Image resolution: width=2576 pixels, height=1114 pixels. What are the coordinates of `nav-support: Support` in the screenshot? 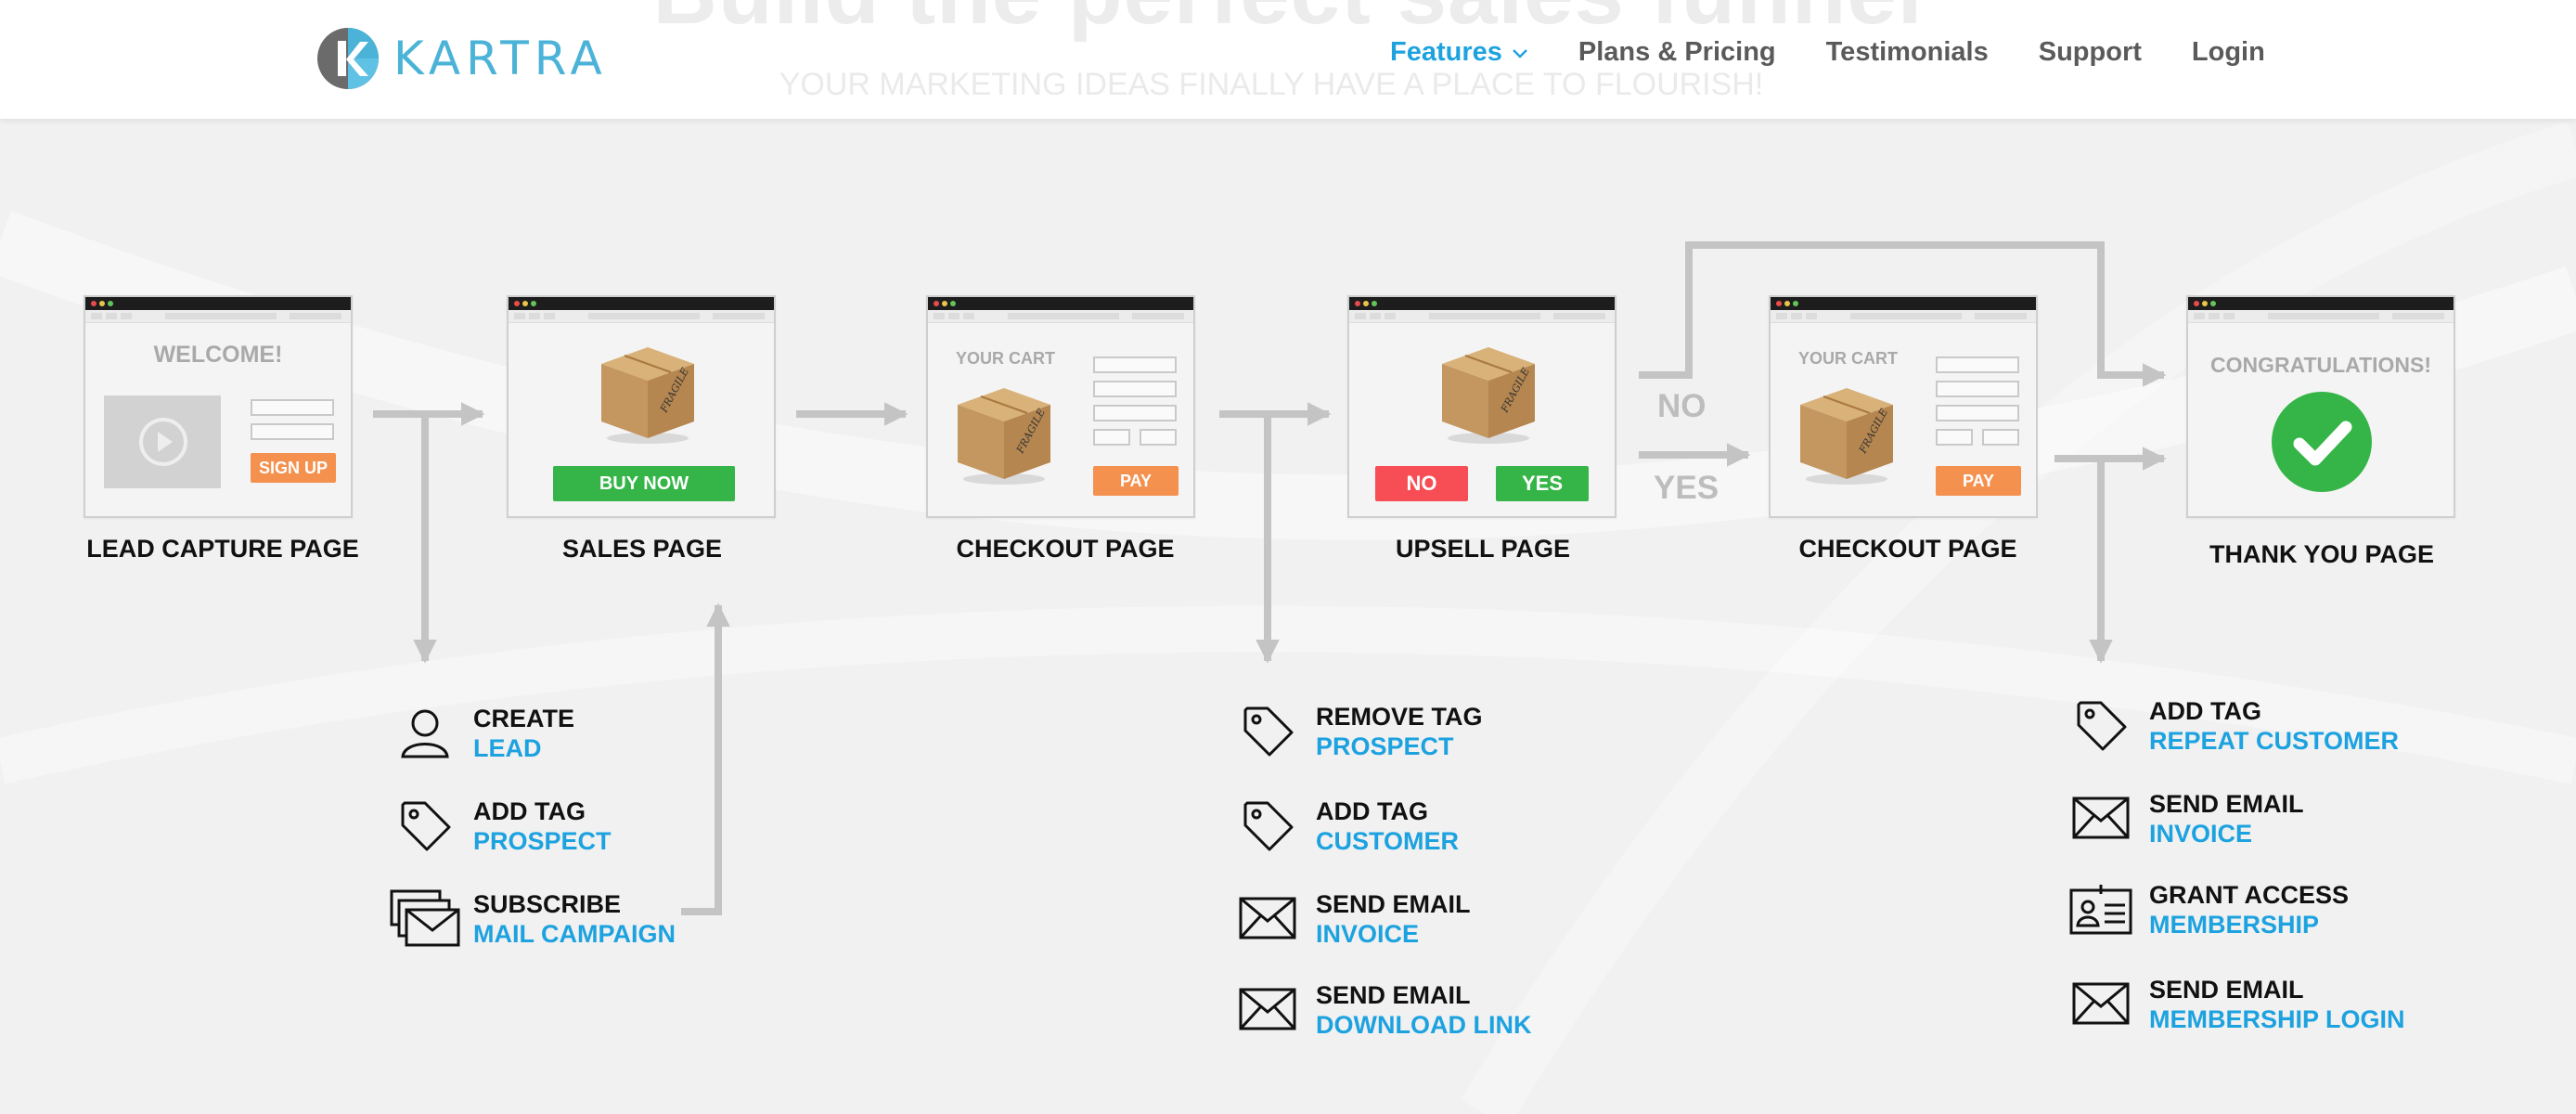 It's located at (2090, 52).